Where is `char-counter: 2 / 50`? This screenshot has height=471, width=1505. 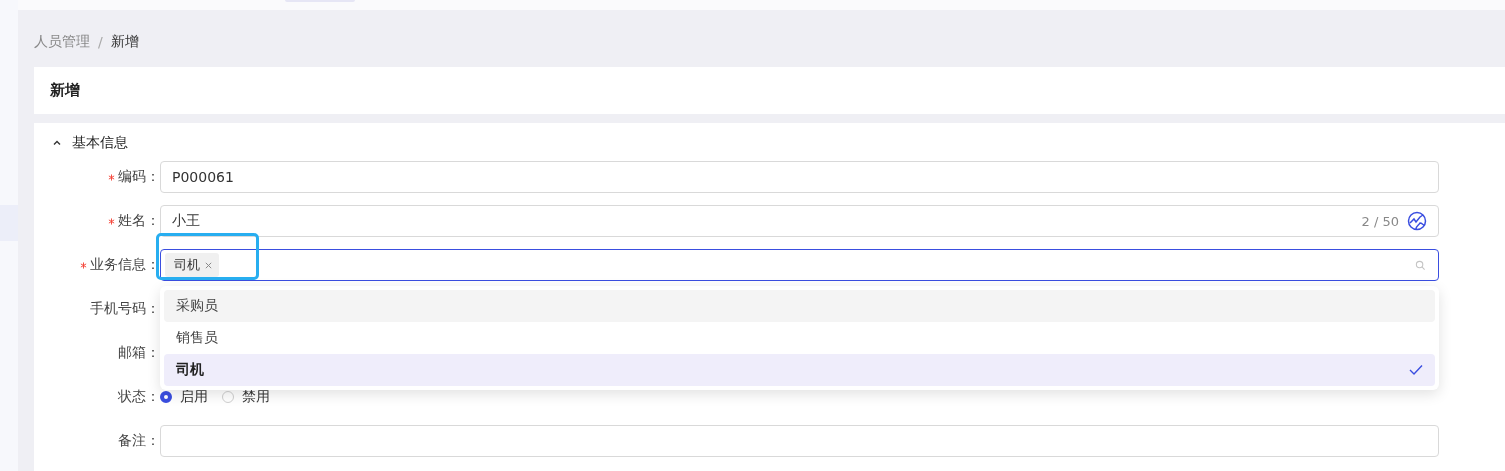
char-counter: 2 / 50 is located at coordinates (1380, 221).